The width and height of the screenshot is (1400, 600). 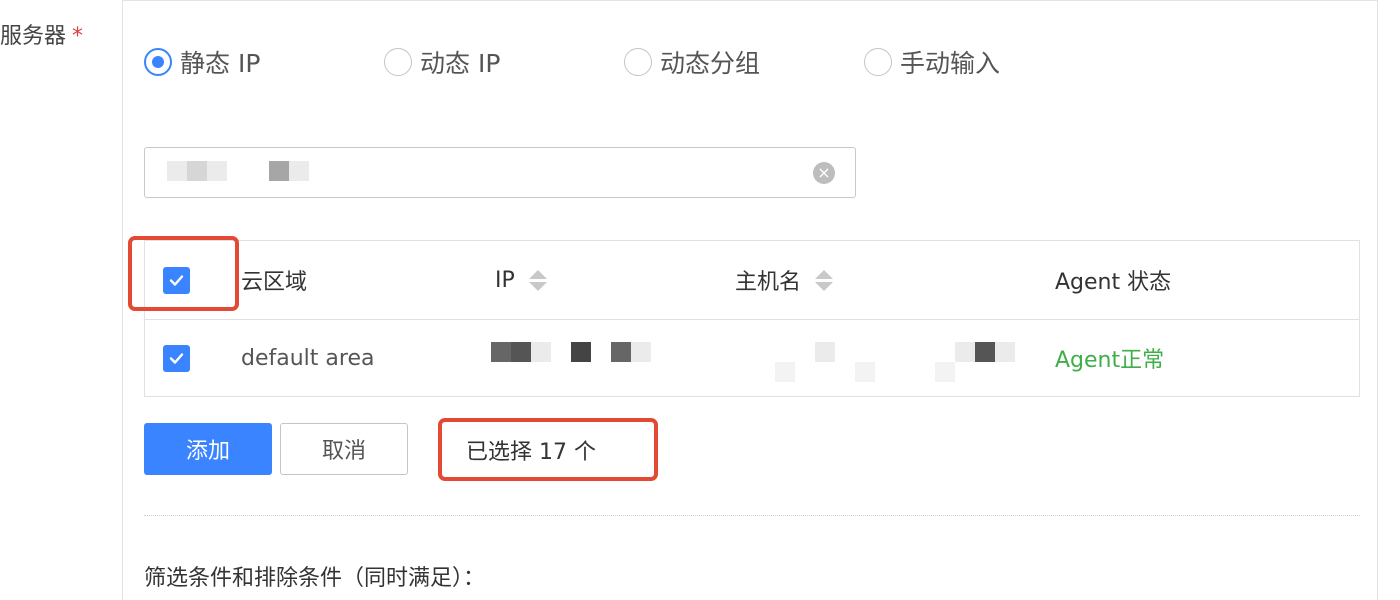 I want to click on filter-conditions-label: 筛选条件和排除条件（同时满足）：, so click(x=315, y=578).